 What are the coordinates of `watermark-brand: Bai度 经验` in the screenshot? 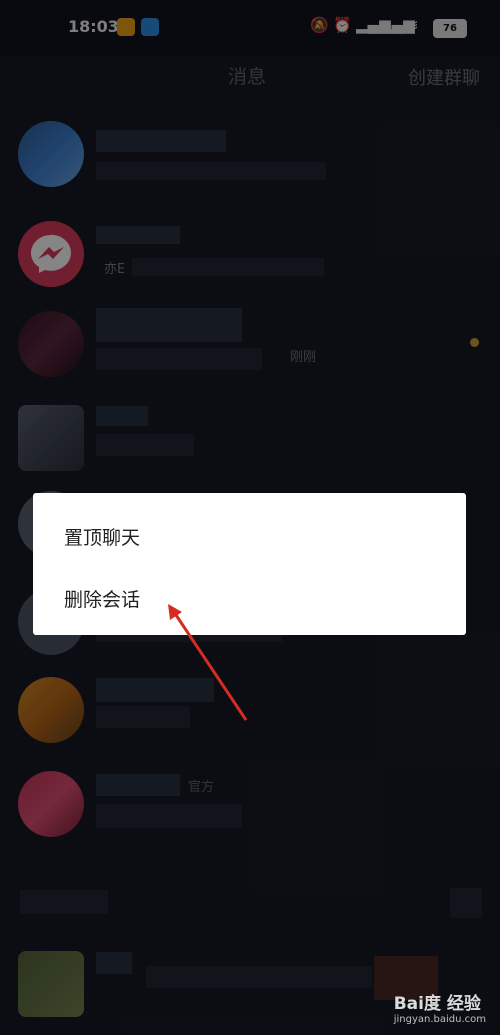 It's located at (437, 1004).